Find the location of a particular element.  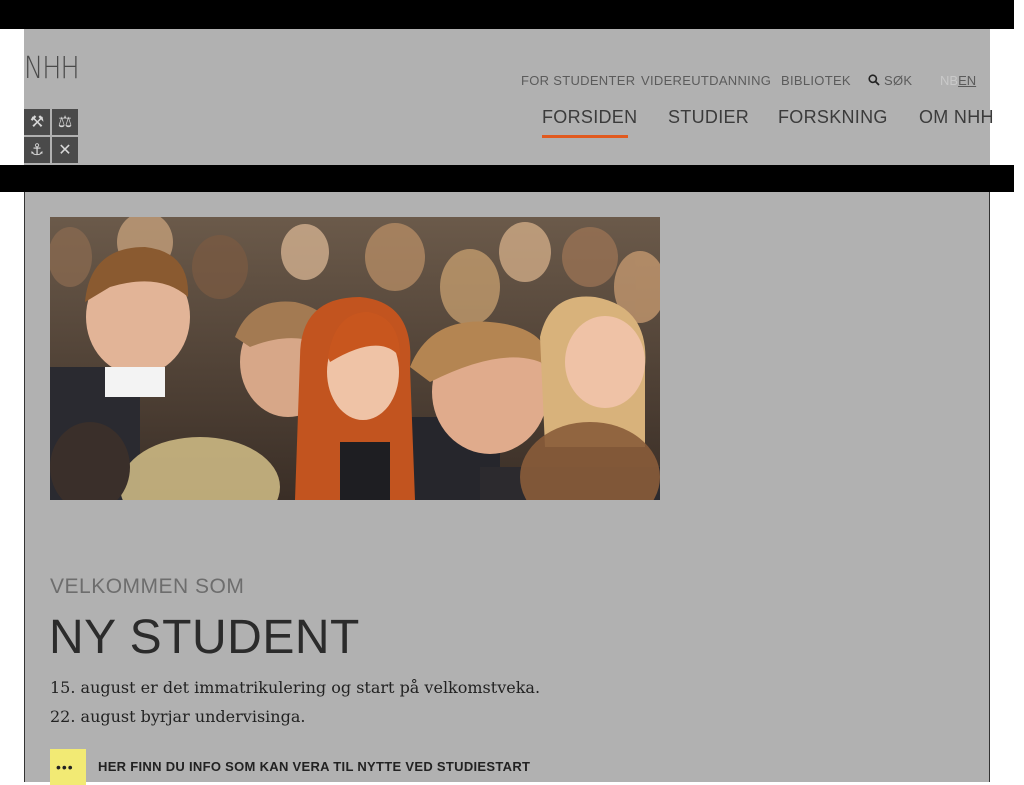

welcome-kicker: VELKOMMEN SOM is located at coordinates (147, 586).